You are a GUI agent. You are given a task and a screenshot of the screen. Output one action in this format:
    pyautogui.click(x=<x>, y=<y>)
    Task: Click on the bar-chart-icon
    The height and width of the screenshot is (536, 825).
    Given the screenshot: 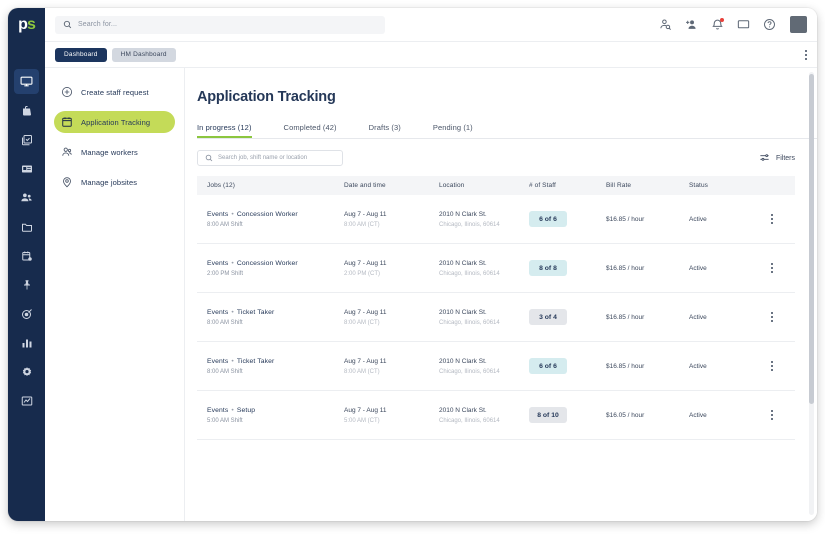 What is the action you would take?
    pyautogui.click(x=27, y=343)
    